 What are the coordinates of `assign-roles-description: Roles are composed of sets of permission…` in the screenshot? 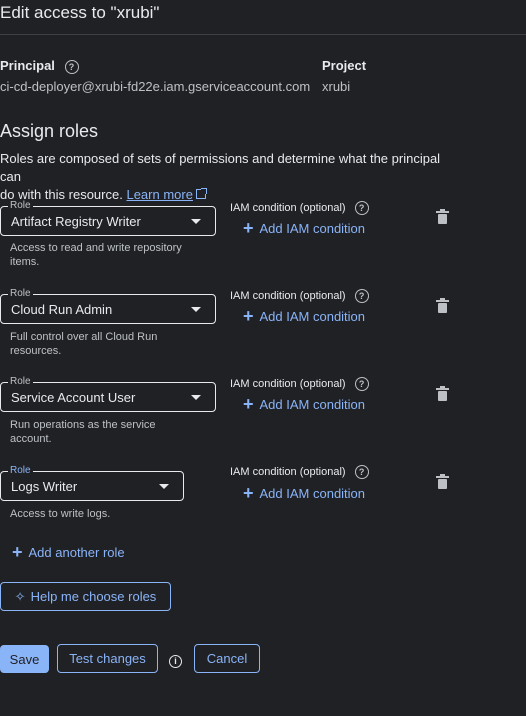 It's located at (230, 177).